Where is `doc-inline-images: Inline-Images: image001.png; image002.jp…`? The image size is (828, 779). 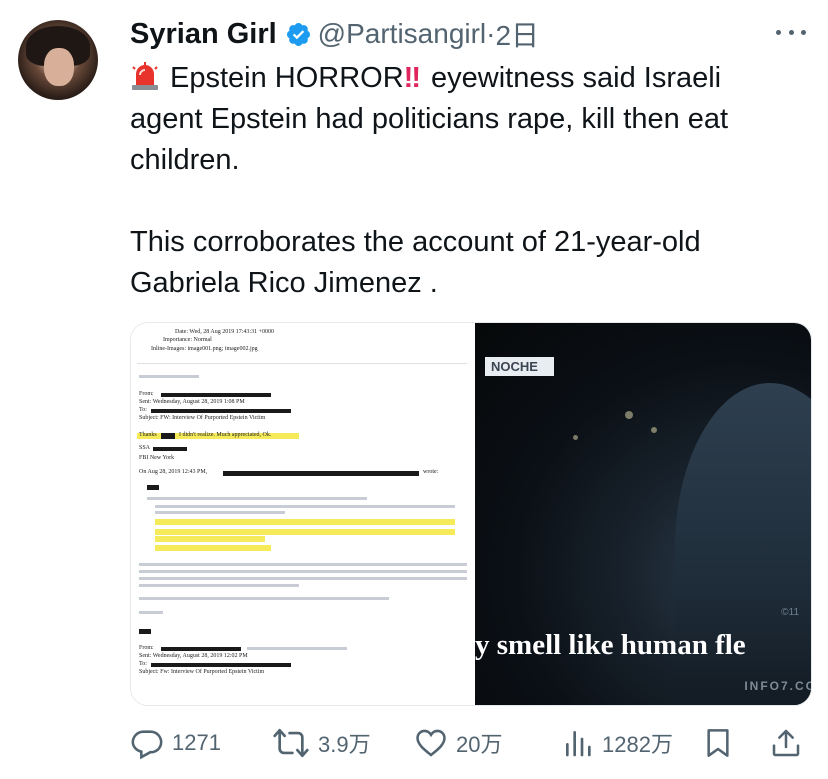 doc-inline-images: Inline-Images: image001.png; image002.jp… is located at coordinates (204, 349).